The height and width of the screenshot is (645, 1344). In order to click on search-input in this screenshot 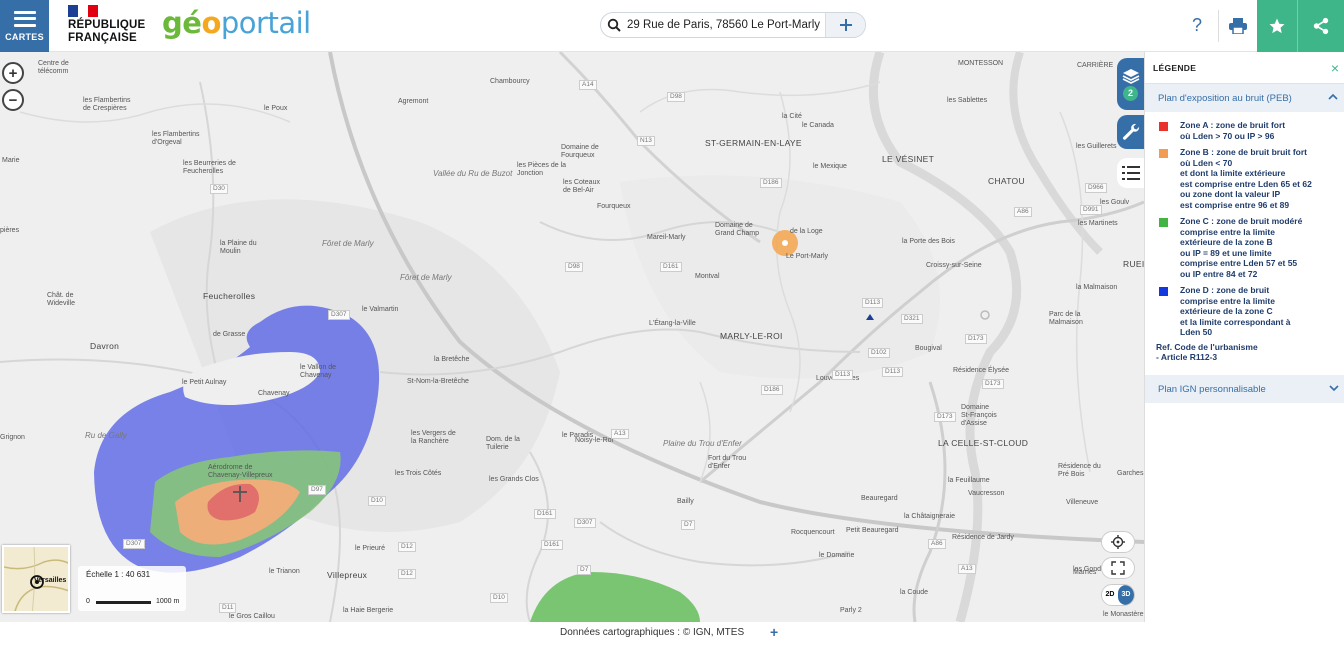, I will do `click(727, 25)`.